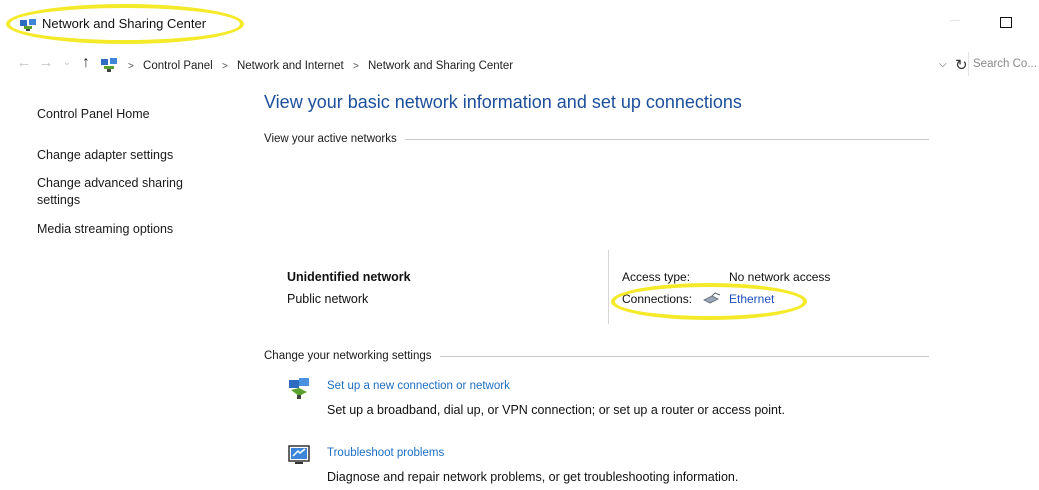 The width and height of the screenshot is (1039, 490). What do you see at coordinates (328, 299) in the screenshot?
I see `network-category: Public network` at bounding box center [328, 299].